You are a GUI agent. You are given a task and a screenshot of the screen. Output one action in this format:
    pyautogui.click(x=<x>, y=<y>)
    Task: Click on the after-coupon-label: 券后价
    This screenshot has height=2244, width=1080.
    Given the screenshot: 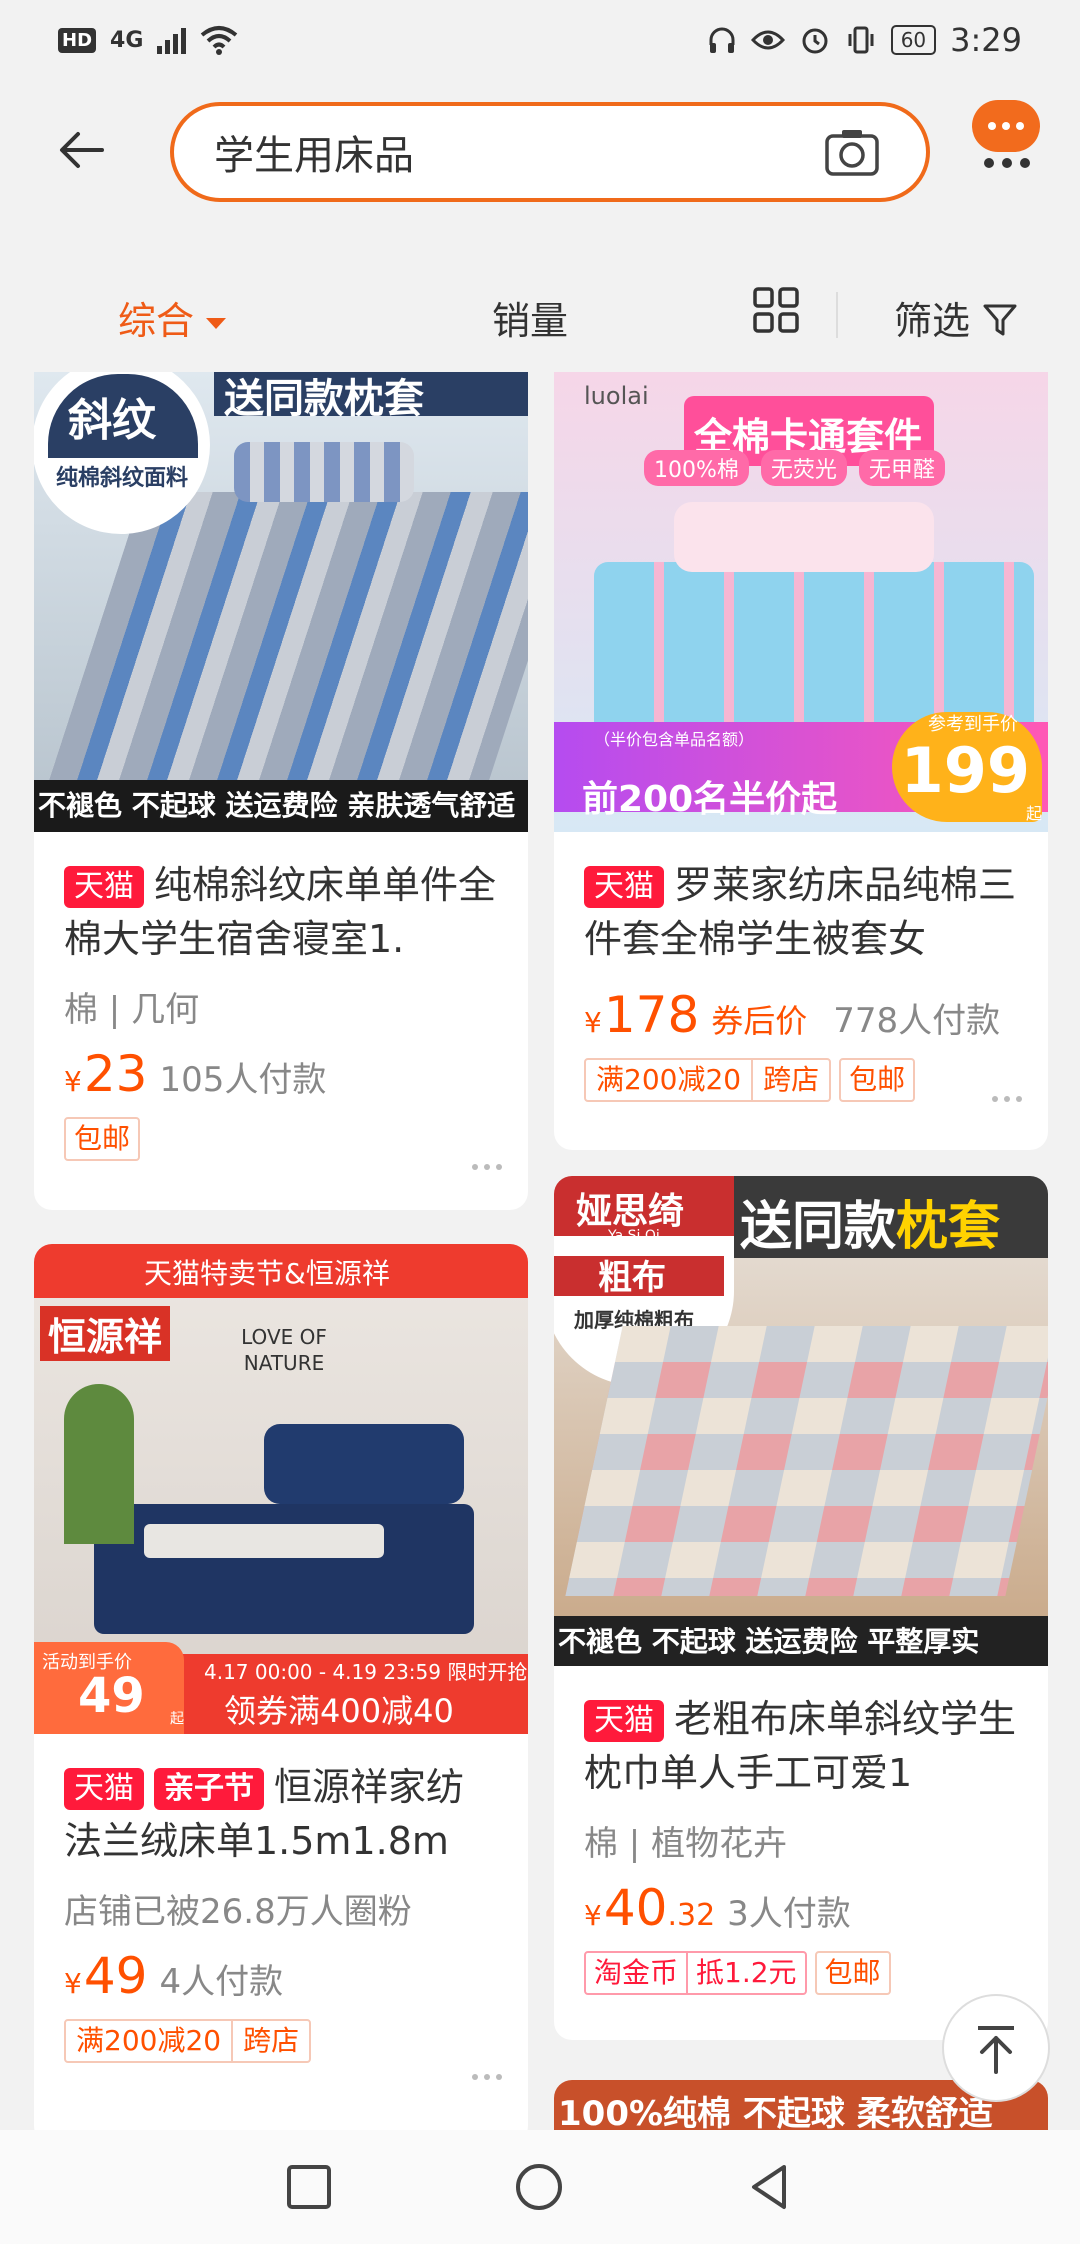 What is the action you would take?
    pyautogui.click(x=759, y=1021)
    